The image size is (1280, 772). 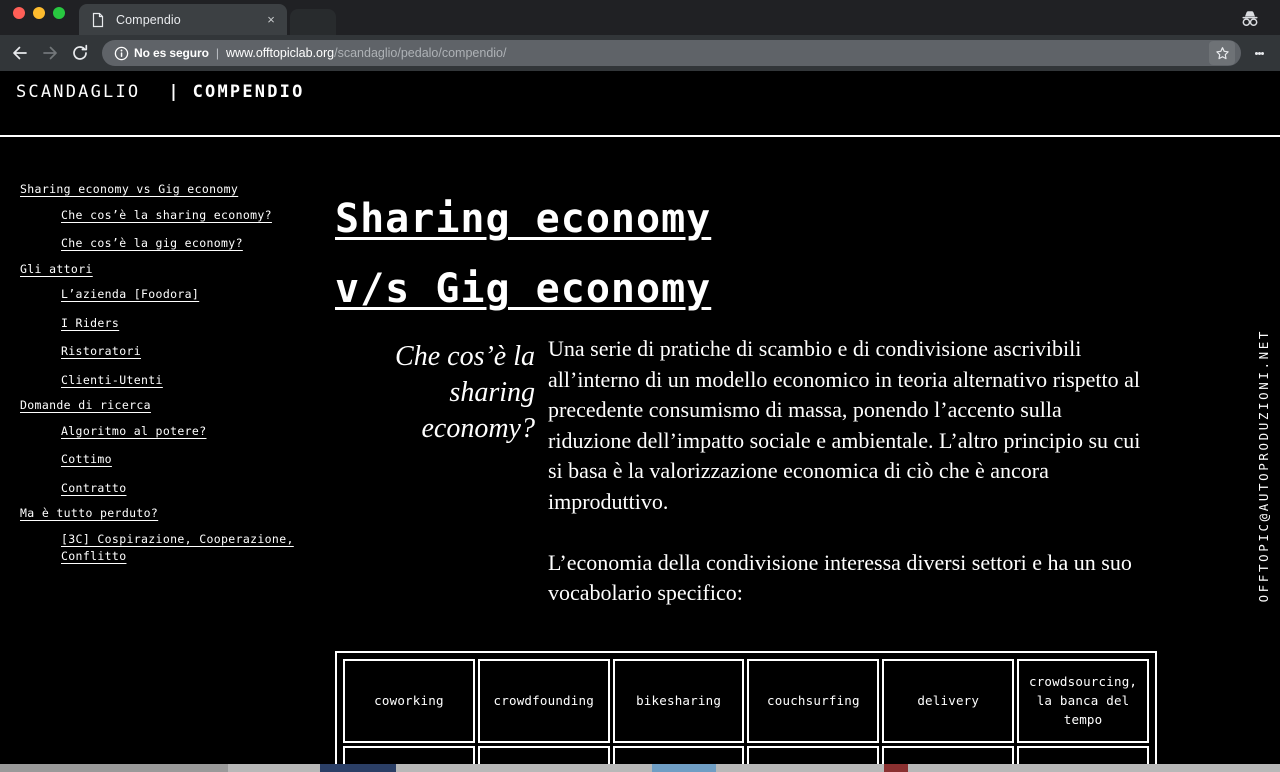 What do you see at coordinates (90, 323) in the screenshot?
I see `sidebar-item-label: I Riders` at bounding box center [90, 323].